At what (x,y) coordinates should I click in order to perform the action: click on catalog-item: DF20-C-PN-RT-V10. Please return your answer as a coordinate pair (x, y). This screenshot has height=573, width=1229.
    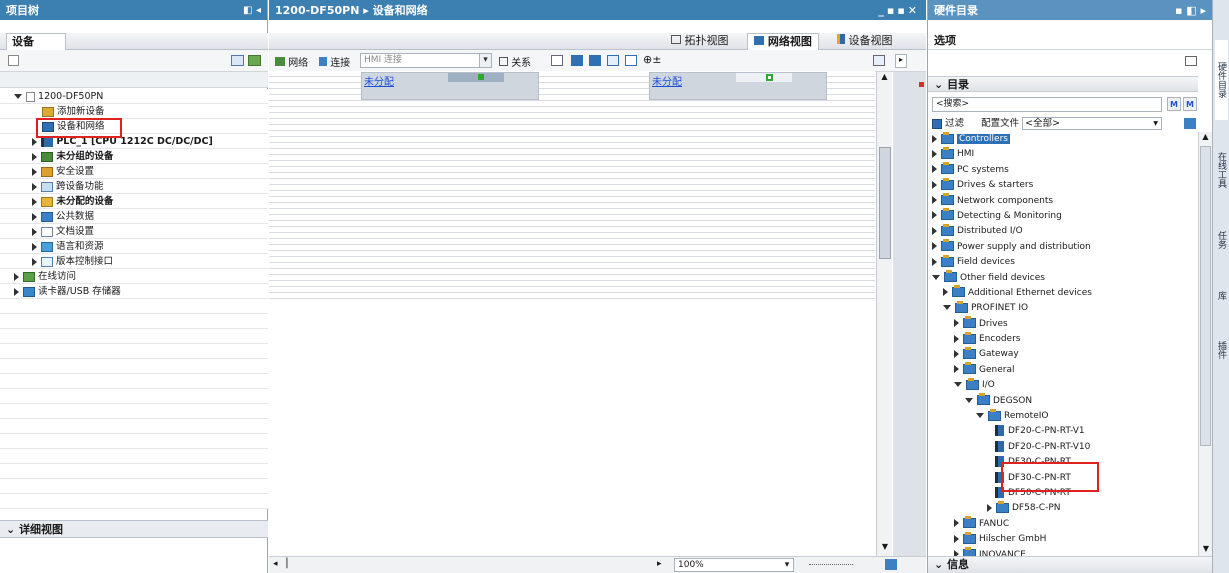
    Looking at the image, I should click on (1063, 447).